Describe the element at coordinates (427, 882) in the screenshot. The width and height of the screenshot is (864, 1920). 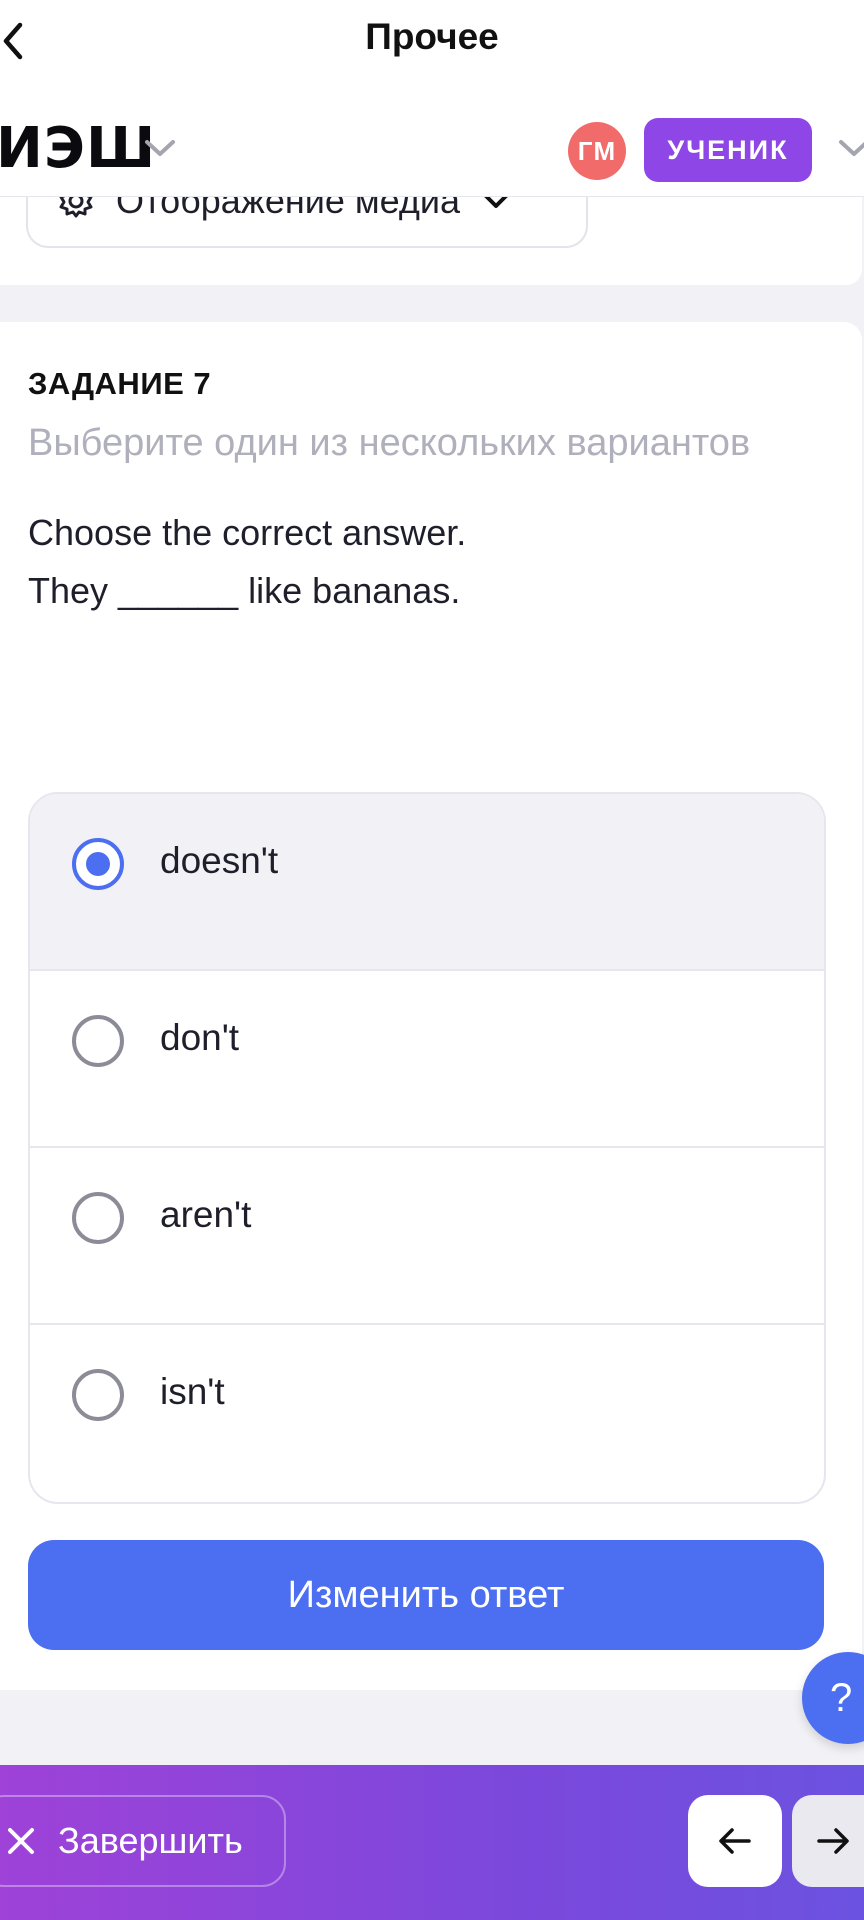
I see `option-doesnt: doesn't` at that location.